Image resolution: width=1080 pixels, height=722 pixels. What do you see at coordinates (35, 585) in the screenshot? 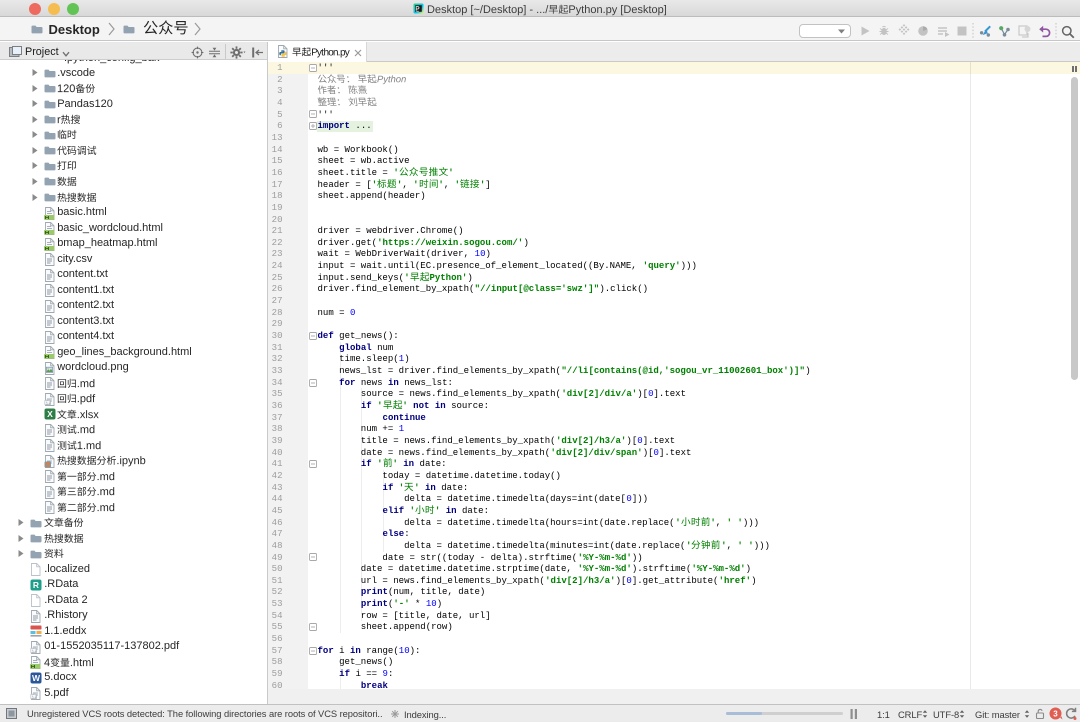
I see `svg-text: R` at bounding box center [35, 585].